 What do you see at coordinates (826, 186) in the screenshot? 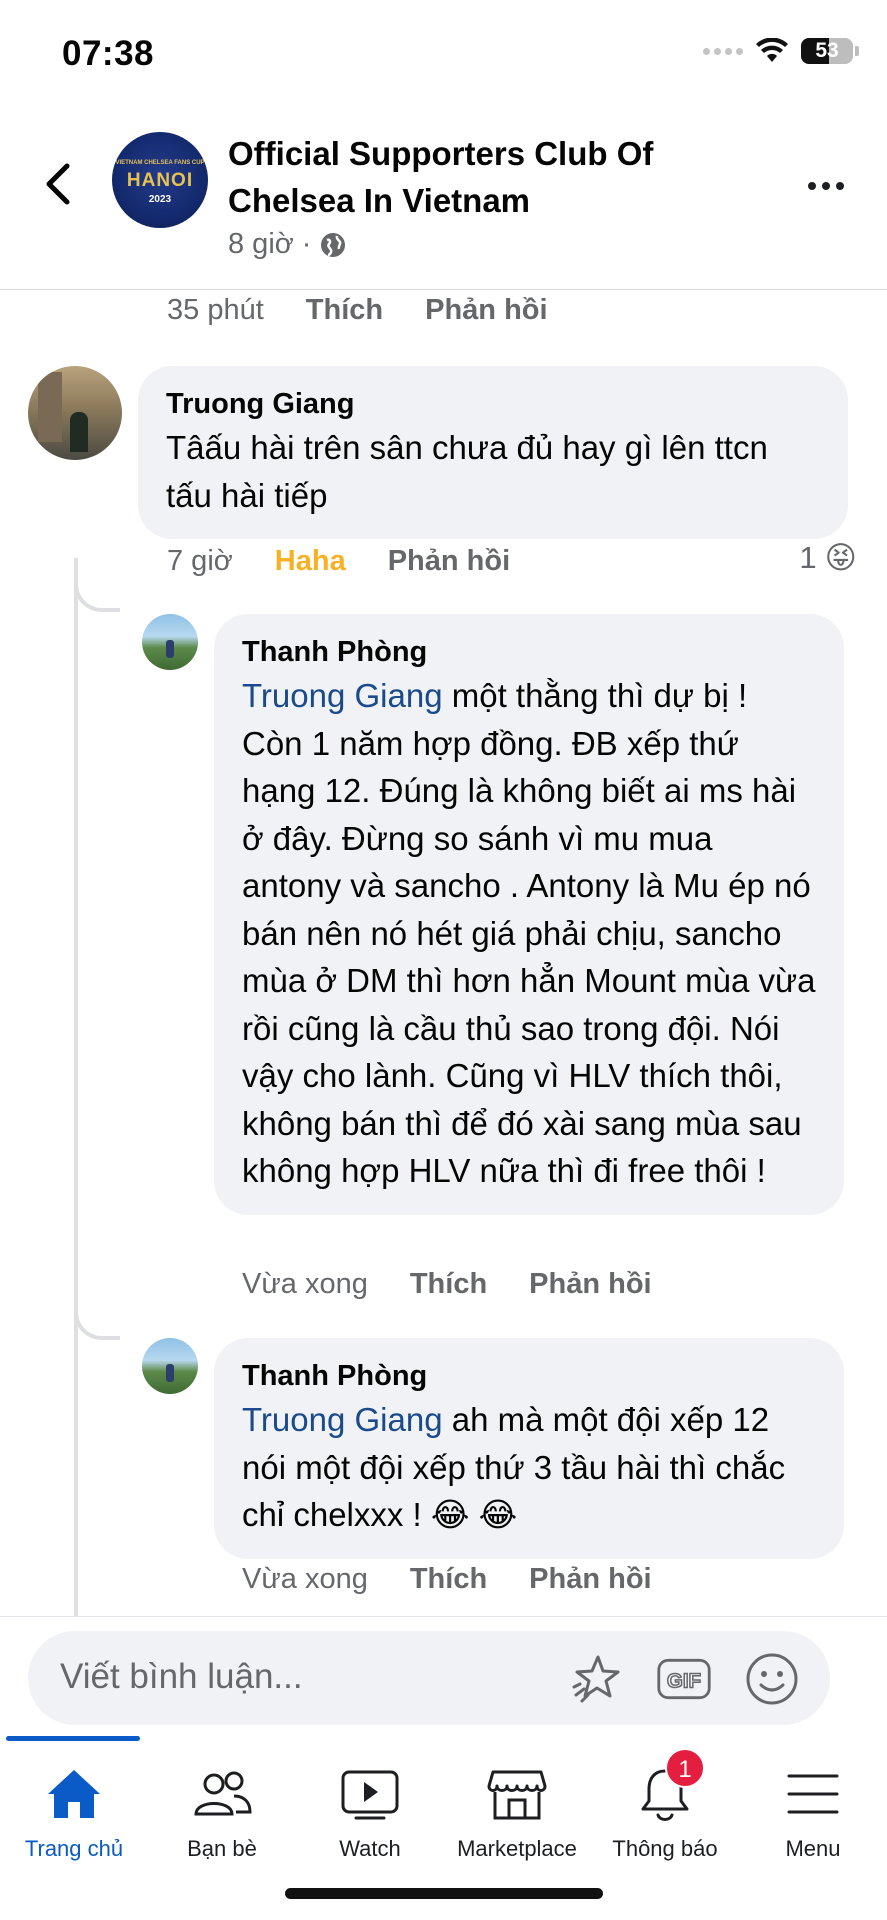
I see `more-options-button` at bounding box center [826, 186].